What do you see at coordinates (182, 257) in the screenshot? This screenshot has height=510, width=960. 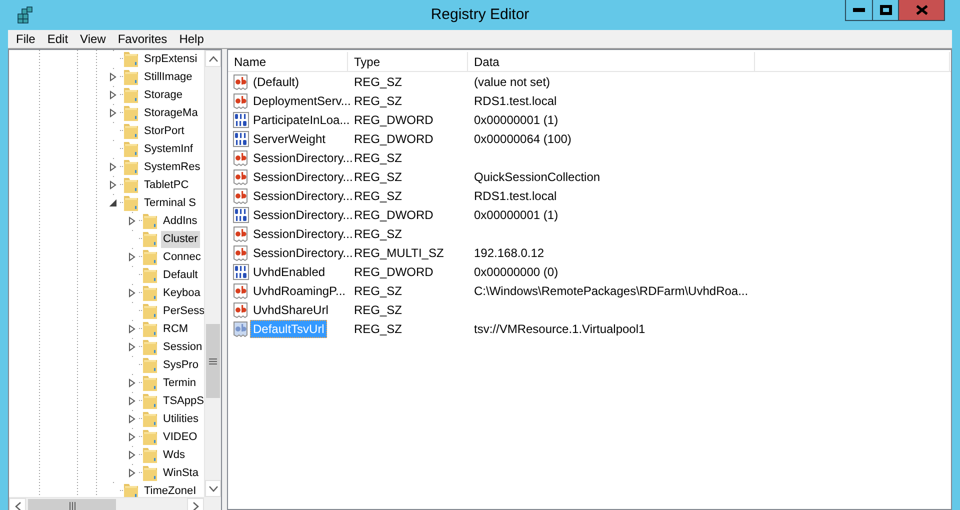 I see `tree-item: Connec` at bounding box center [182, 257].